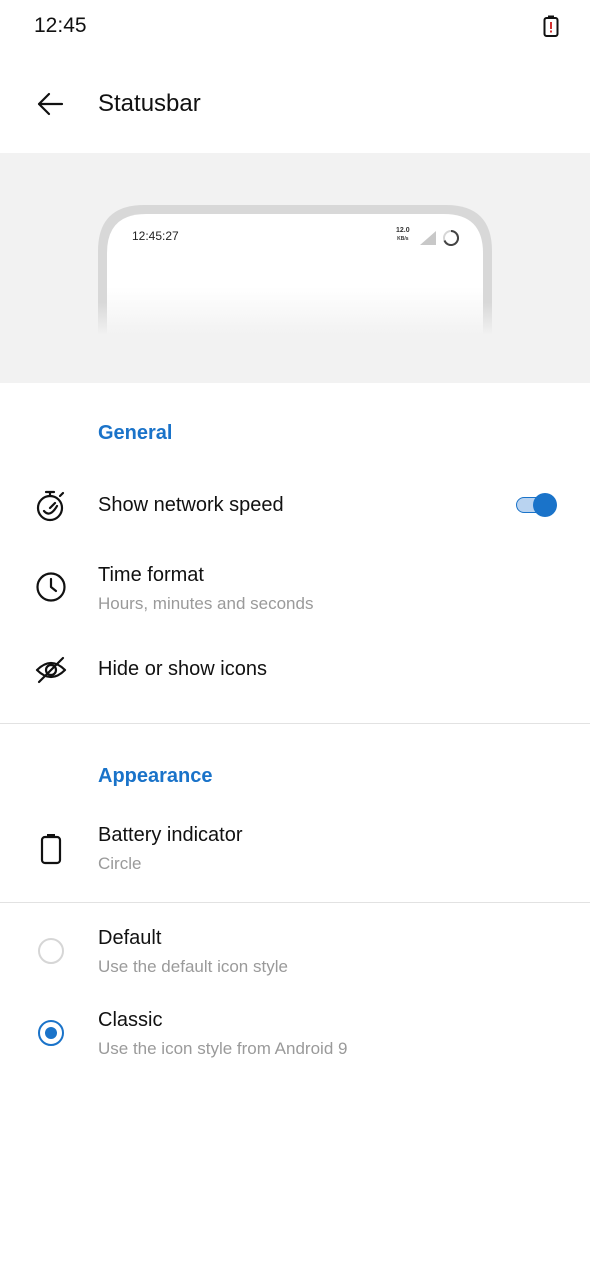 This screenshot has width=590, height=1280. I want to click on option-classic-description: Use the icon style from Android 9, so click(223, 1048).